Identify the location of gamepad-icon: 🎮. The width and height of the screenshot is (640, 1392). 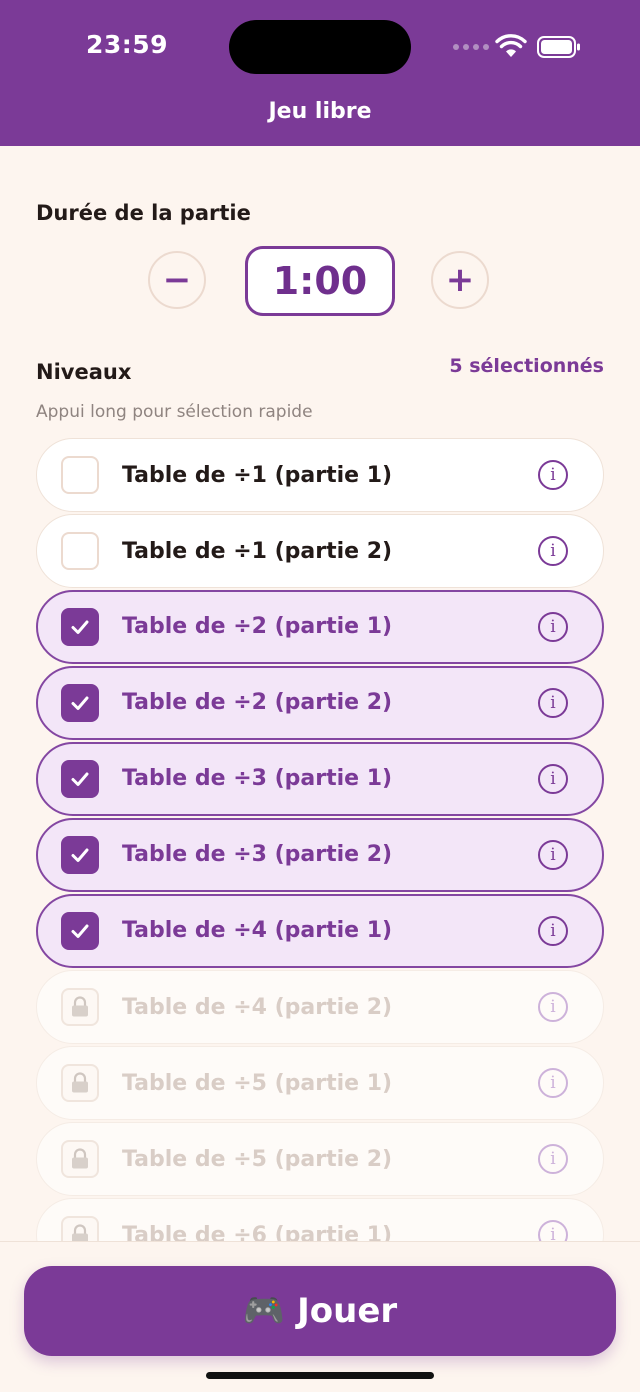
(264, 1311).